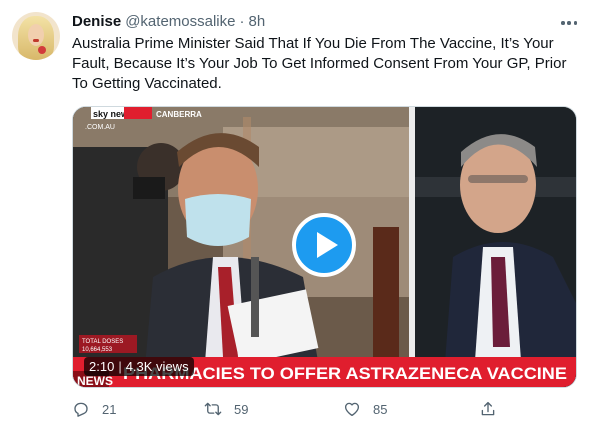 This screenshot has height=426, width=593. Describe the element at coordinates (42, 50) in the screenshot. I see `avatar-flower` at that location.